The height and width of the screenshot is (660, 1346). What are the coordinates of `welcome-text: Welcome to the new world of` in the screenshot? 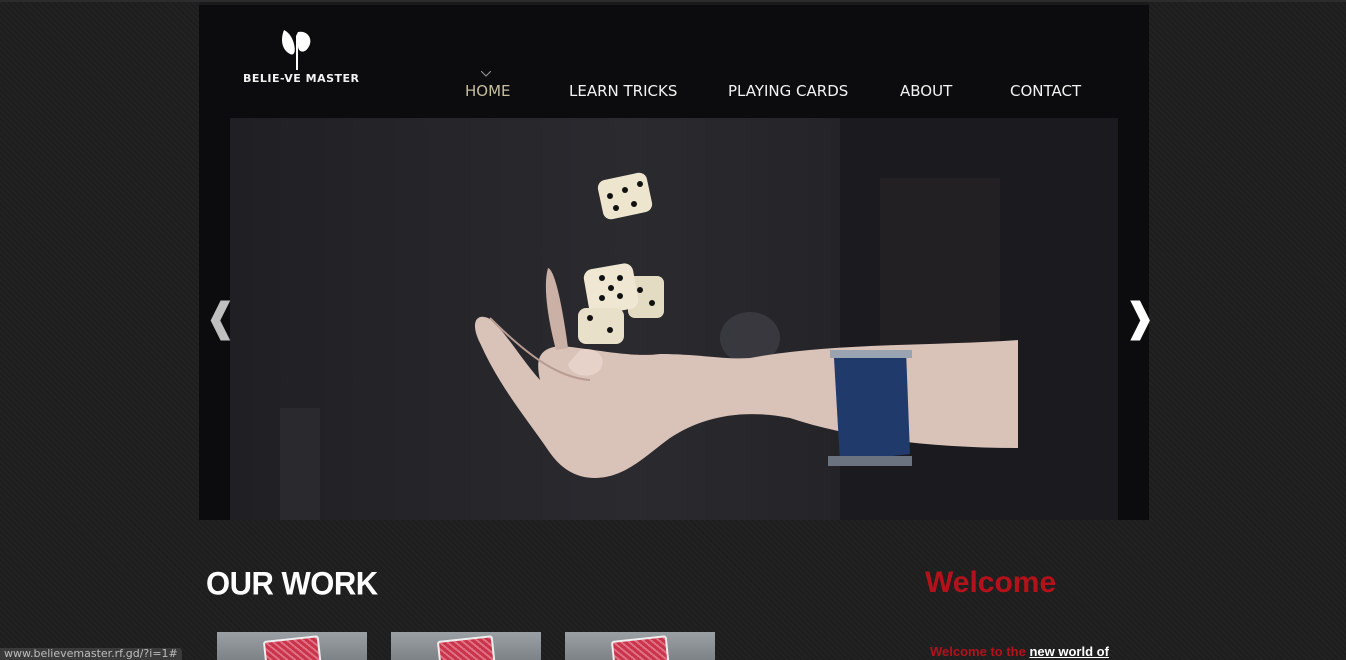 It's located at (1019, 651).